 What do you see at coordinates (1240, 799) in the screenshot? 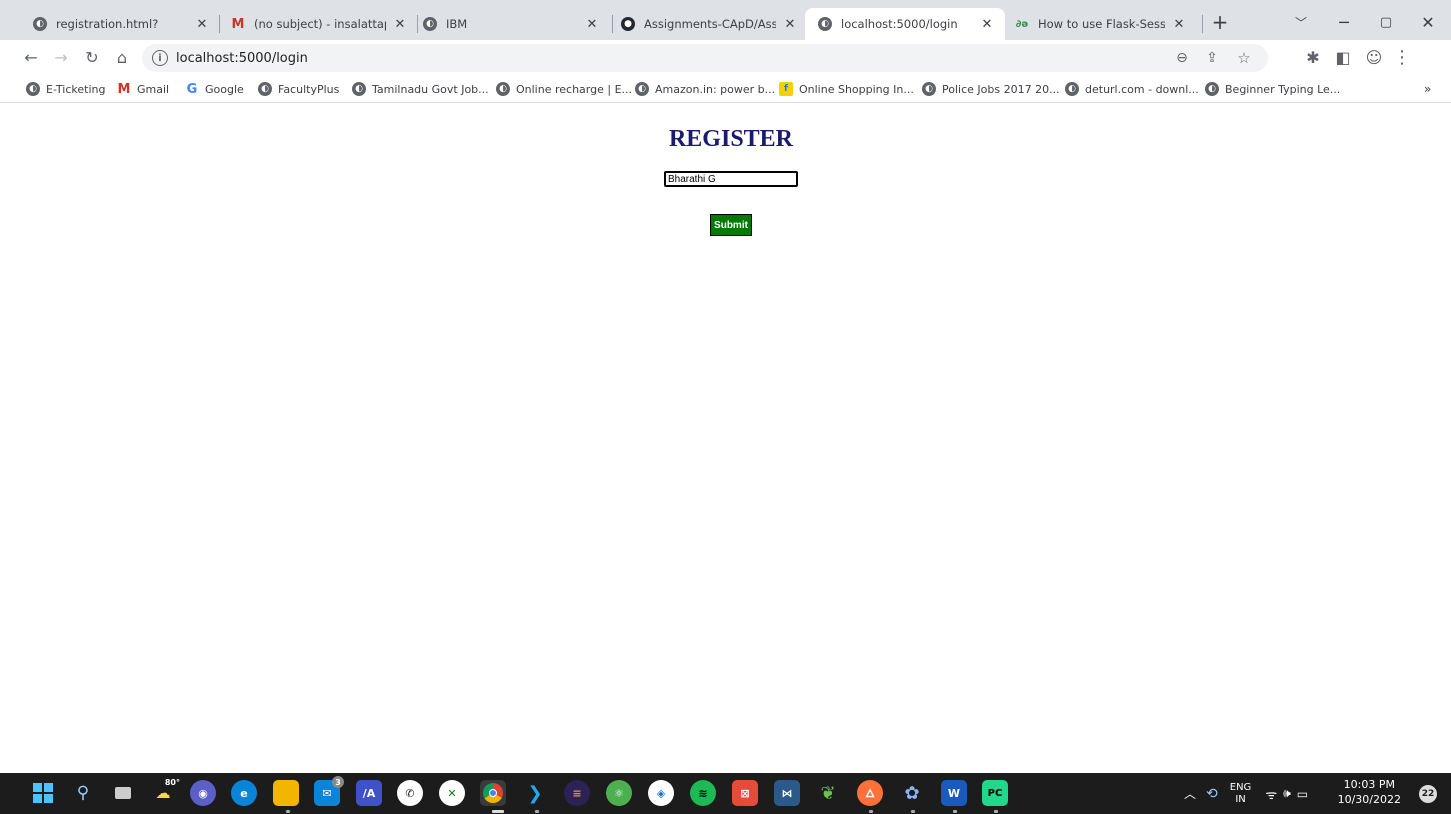
I see `region-label: IN` at bounding box center [1240, 799].